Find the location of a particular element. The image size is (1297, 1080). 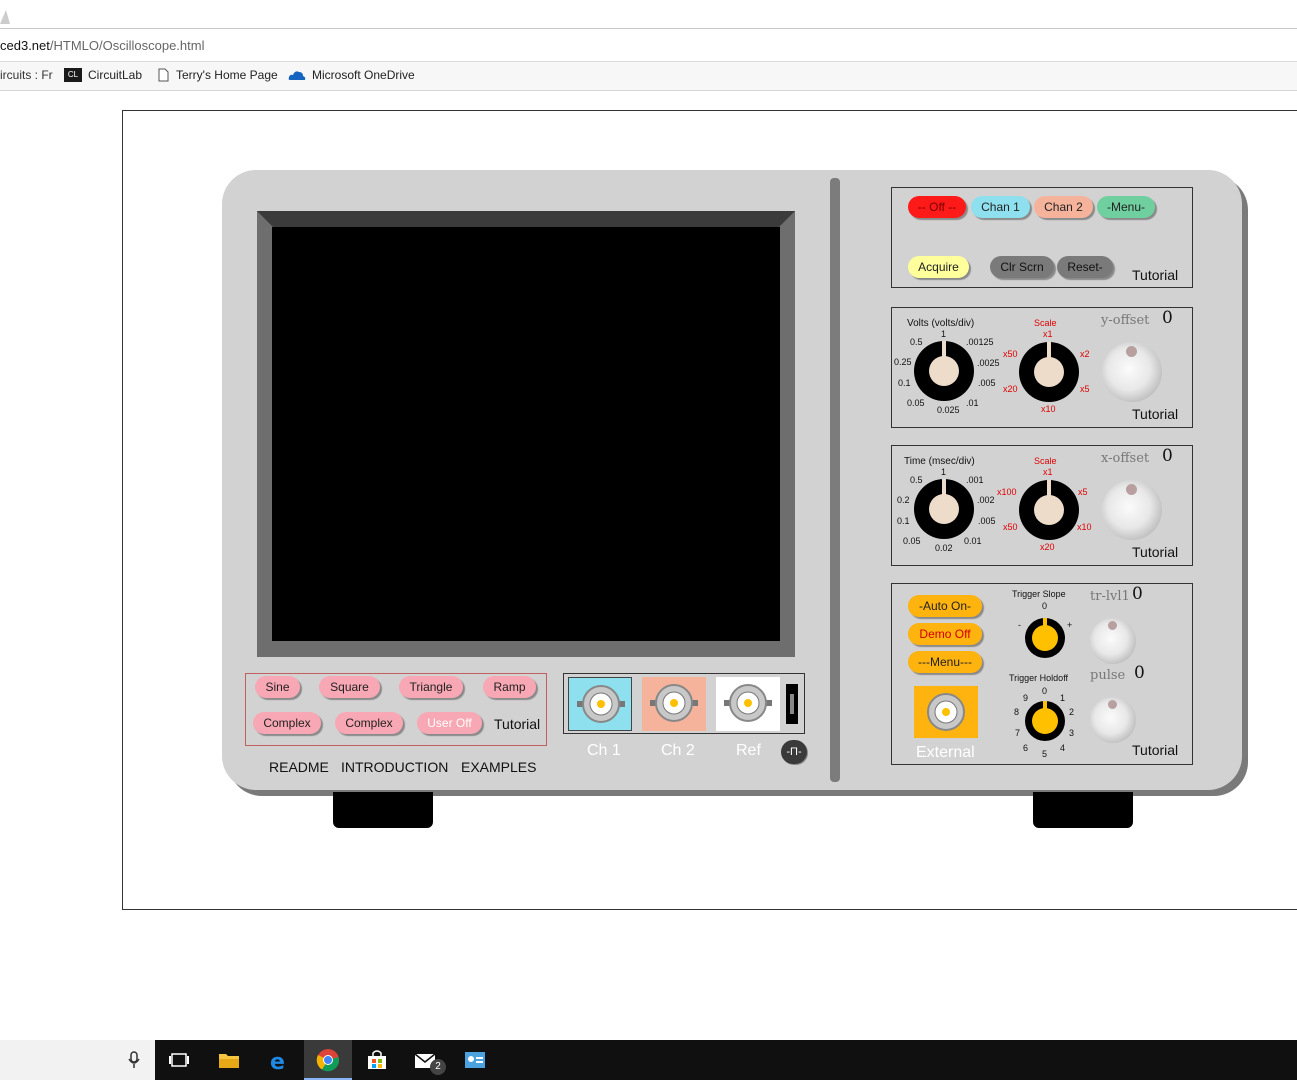

taskbar is located at coordinates (648, 1060).